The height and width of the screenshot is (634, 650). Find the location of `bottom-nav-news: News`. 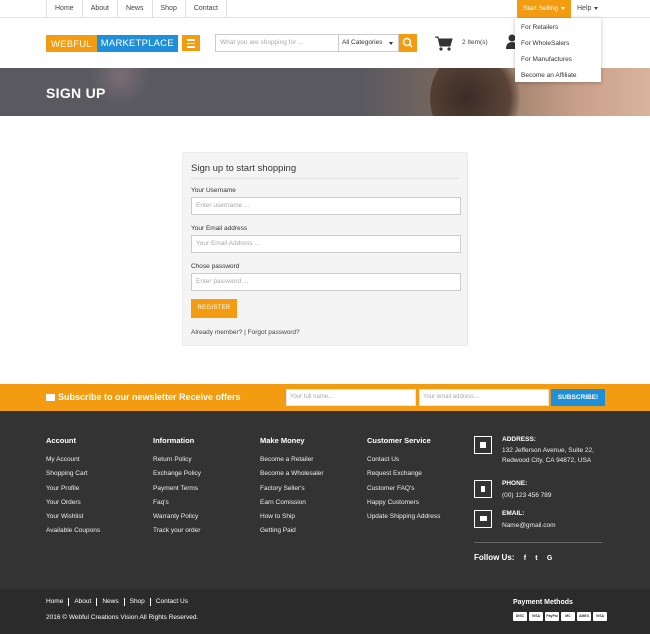

bottom-nav-news: News is located at coordinates (111, 602).